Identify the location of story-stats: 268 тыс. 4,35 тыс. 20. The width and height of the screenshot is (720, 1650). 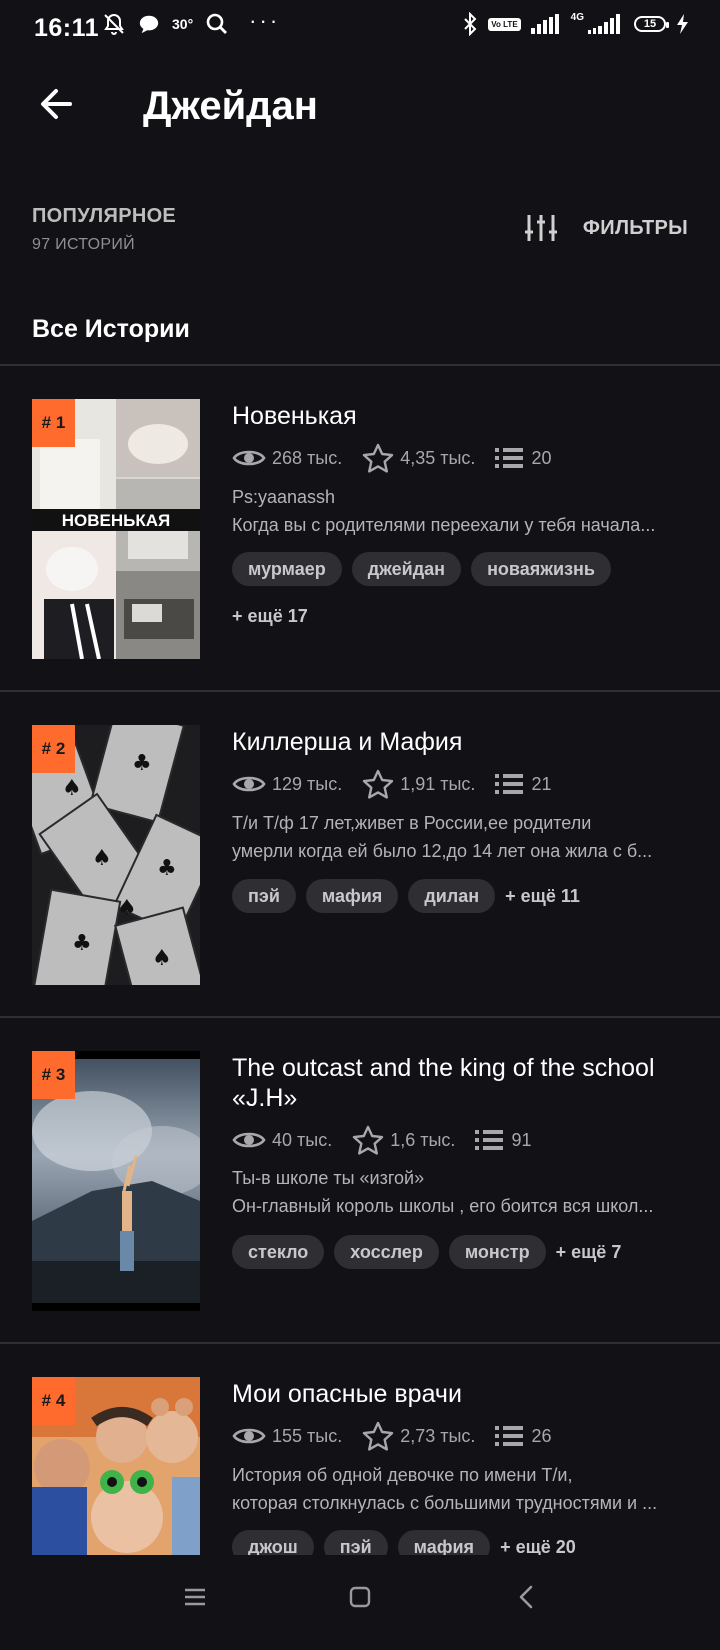
(401, 458).